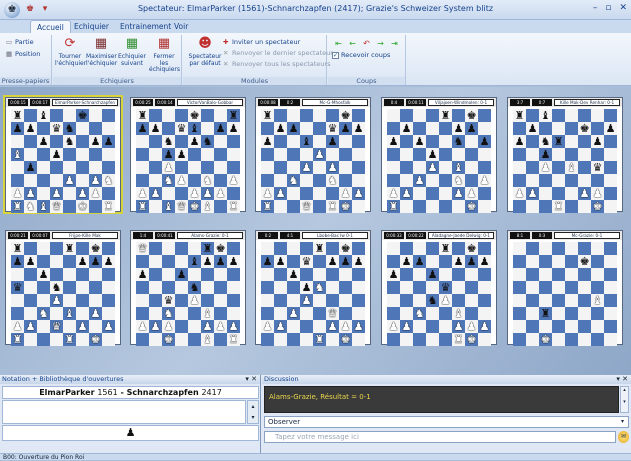 This screenshot has width=631, height=461. Describe the element at coordinates (565, 288) in the screenshot. I see `board-panel: 8:1 0:3 Mc-Grazie: 0-1 ♚ ♝ ♜ ♚` at that location.